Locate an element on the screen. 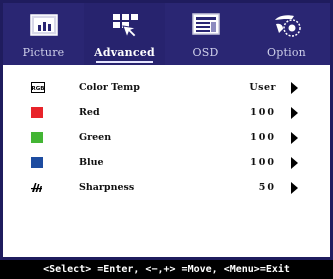 This screenshot has width=333, height=279. color-temp-label: Color Temp is located at coordinates (109, 87).